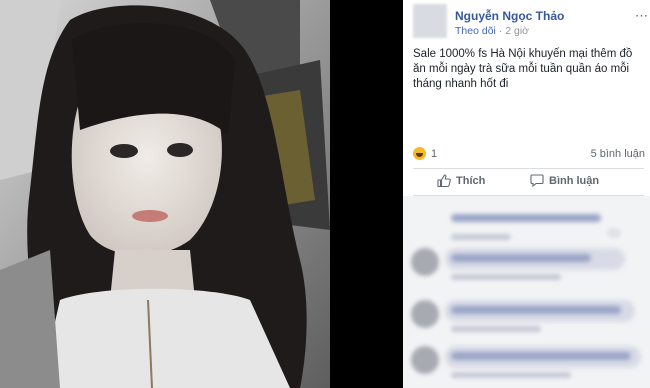 The image size is (650, 388). Describe the element at coordinates (608, 154) in the screenshot. I see `comments-count-link: 5 bình luận` at that location.